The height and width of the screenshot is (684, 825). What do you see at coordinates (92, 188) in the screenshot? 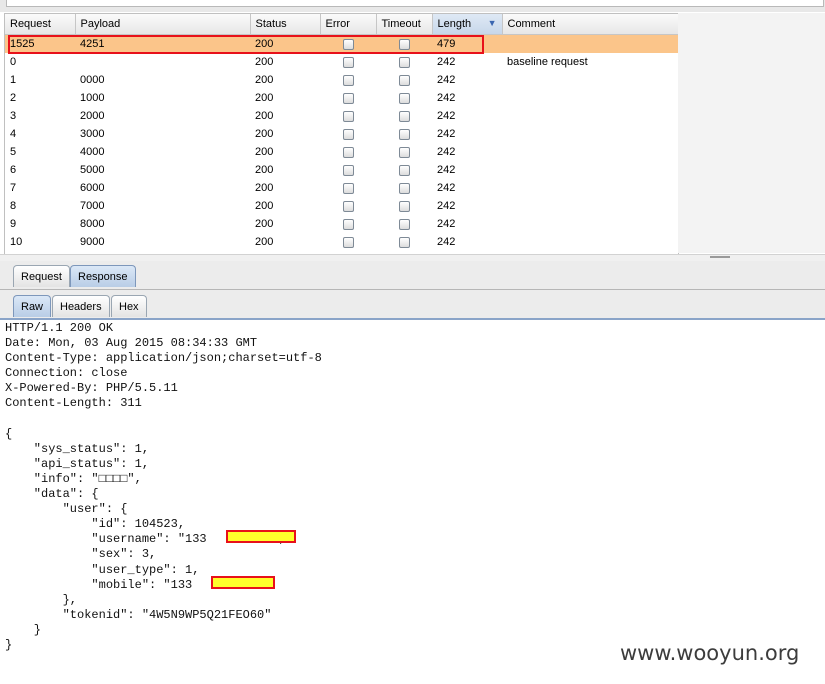
I see `cell-payload: 6000` at bounding box center [92, 188].